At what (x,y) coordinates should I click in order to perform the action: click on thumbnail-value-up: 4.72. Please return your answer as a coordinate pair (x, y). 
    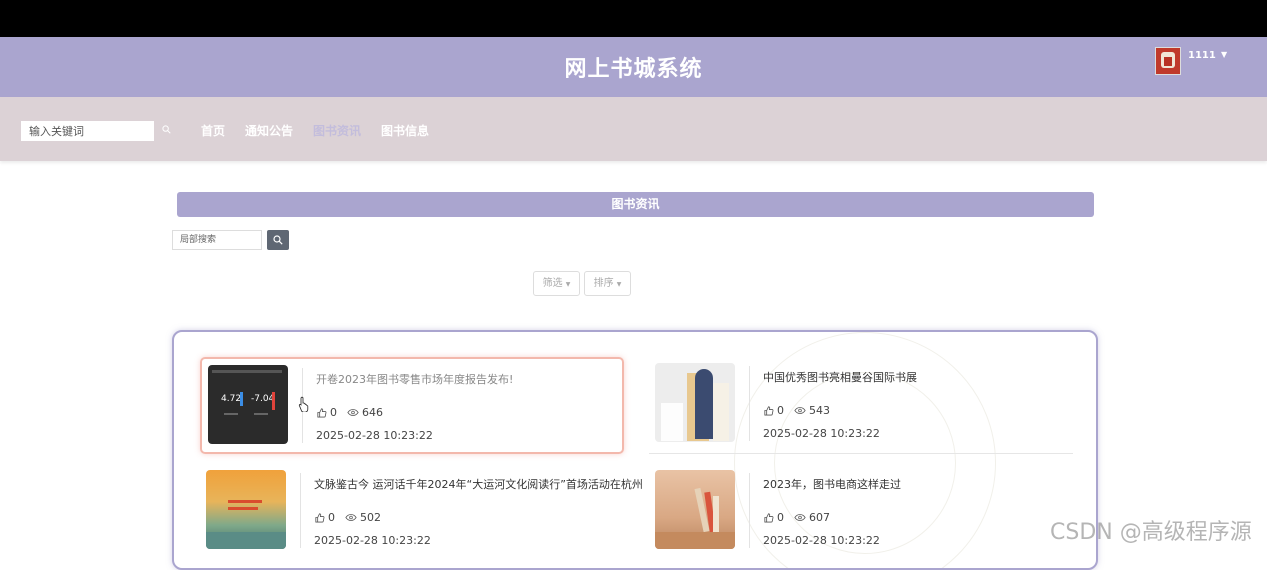
    Looking at the image, I should click on (231, 399).